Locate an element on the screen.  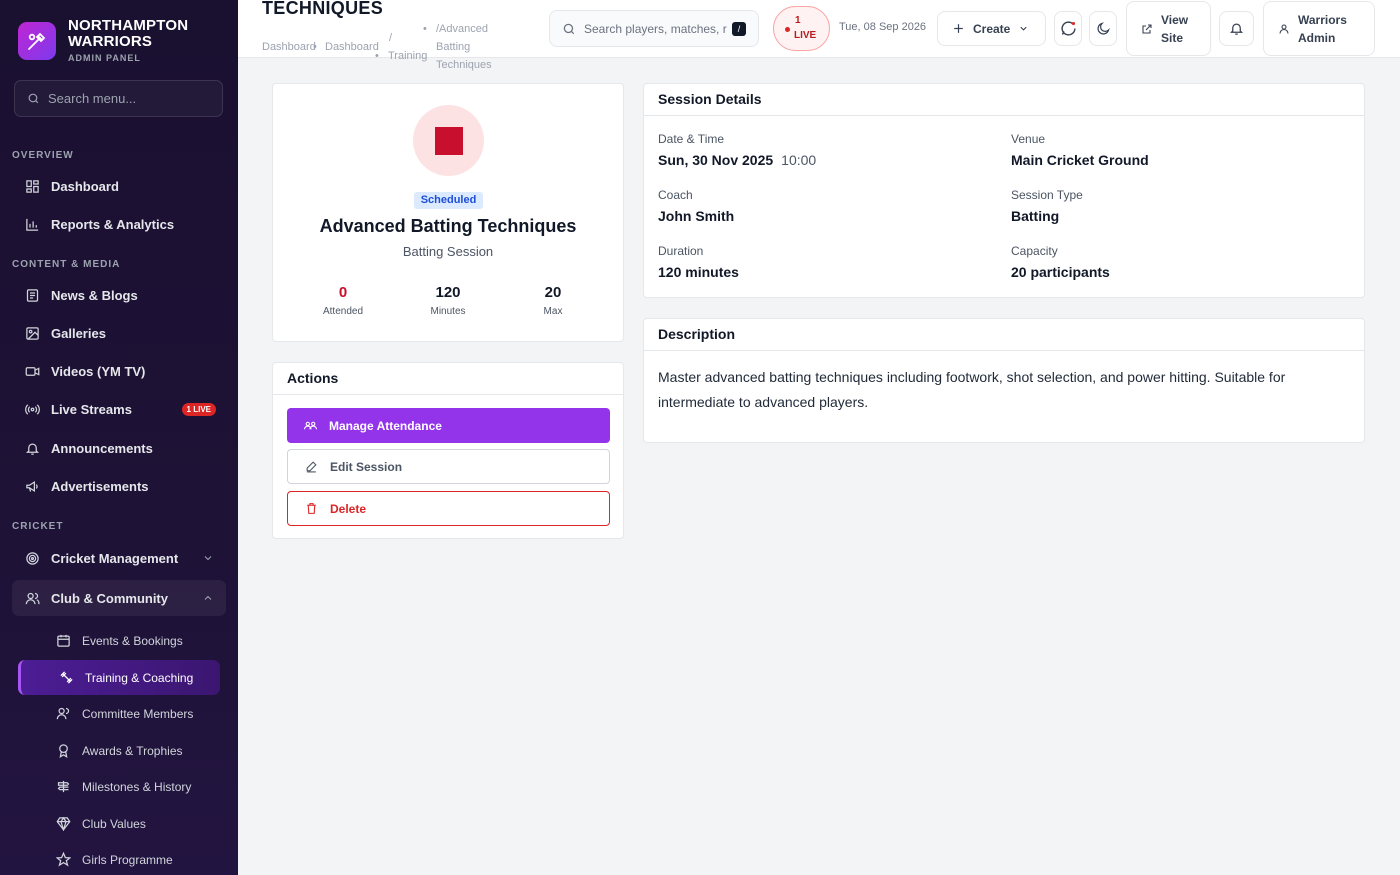
sidebar-item-label: Cricket Management is located at coordinates (115, 558).